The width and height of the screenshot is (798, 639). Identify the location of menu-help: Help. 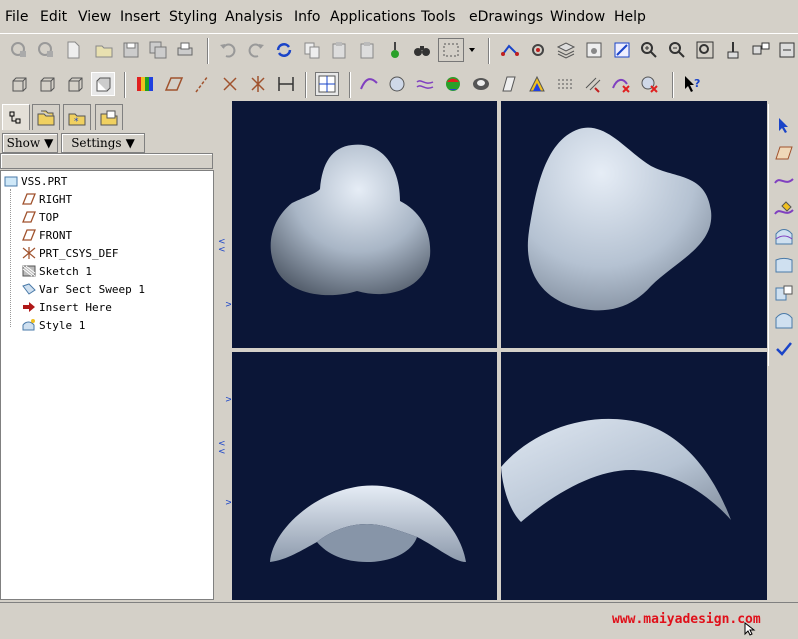
(630, 17).